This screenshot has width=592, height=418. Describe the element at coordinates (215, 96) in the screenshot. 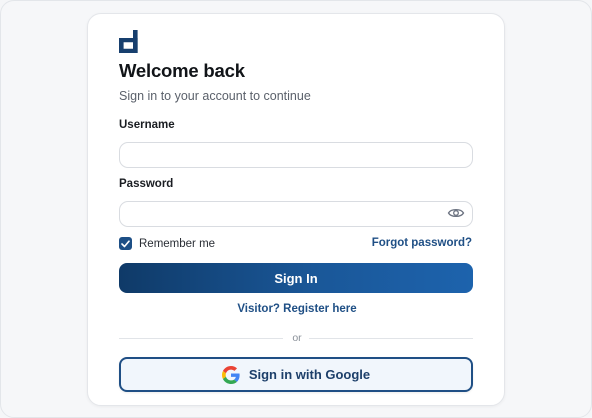

I see `page-subtitle: Sign in to your account to continue` at that location.